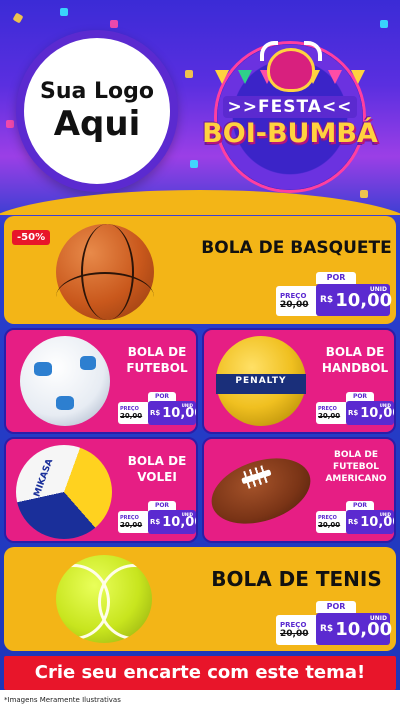 This screenshot has width=400, height=711. I want to click on cta-banner: Crie seu encarte com este tema!, so click(200, 673).